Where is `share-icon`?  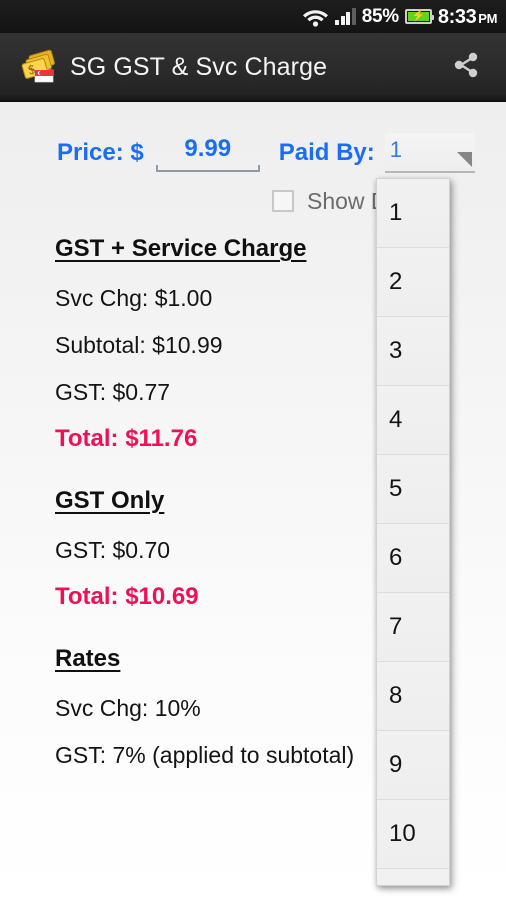
share-icon is located at coordinates (466, 67).